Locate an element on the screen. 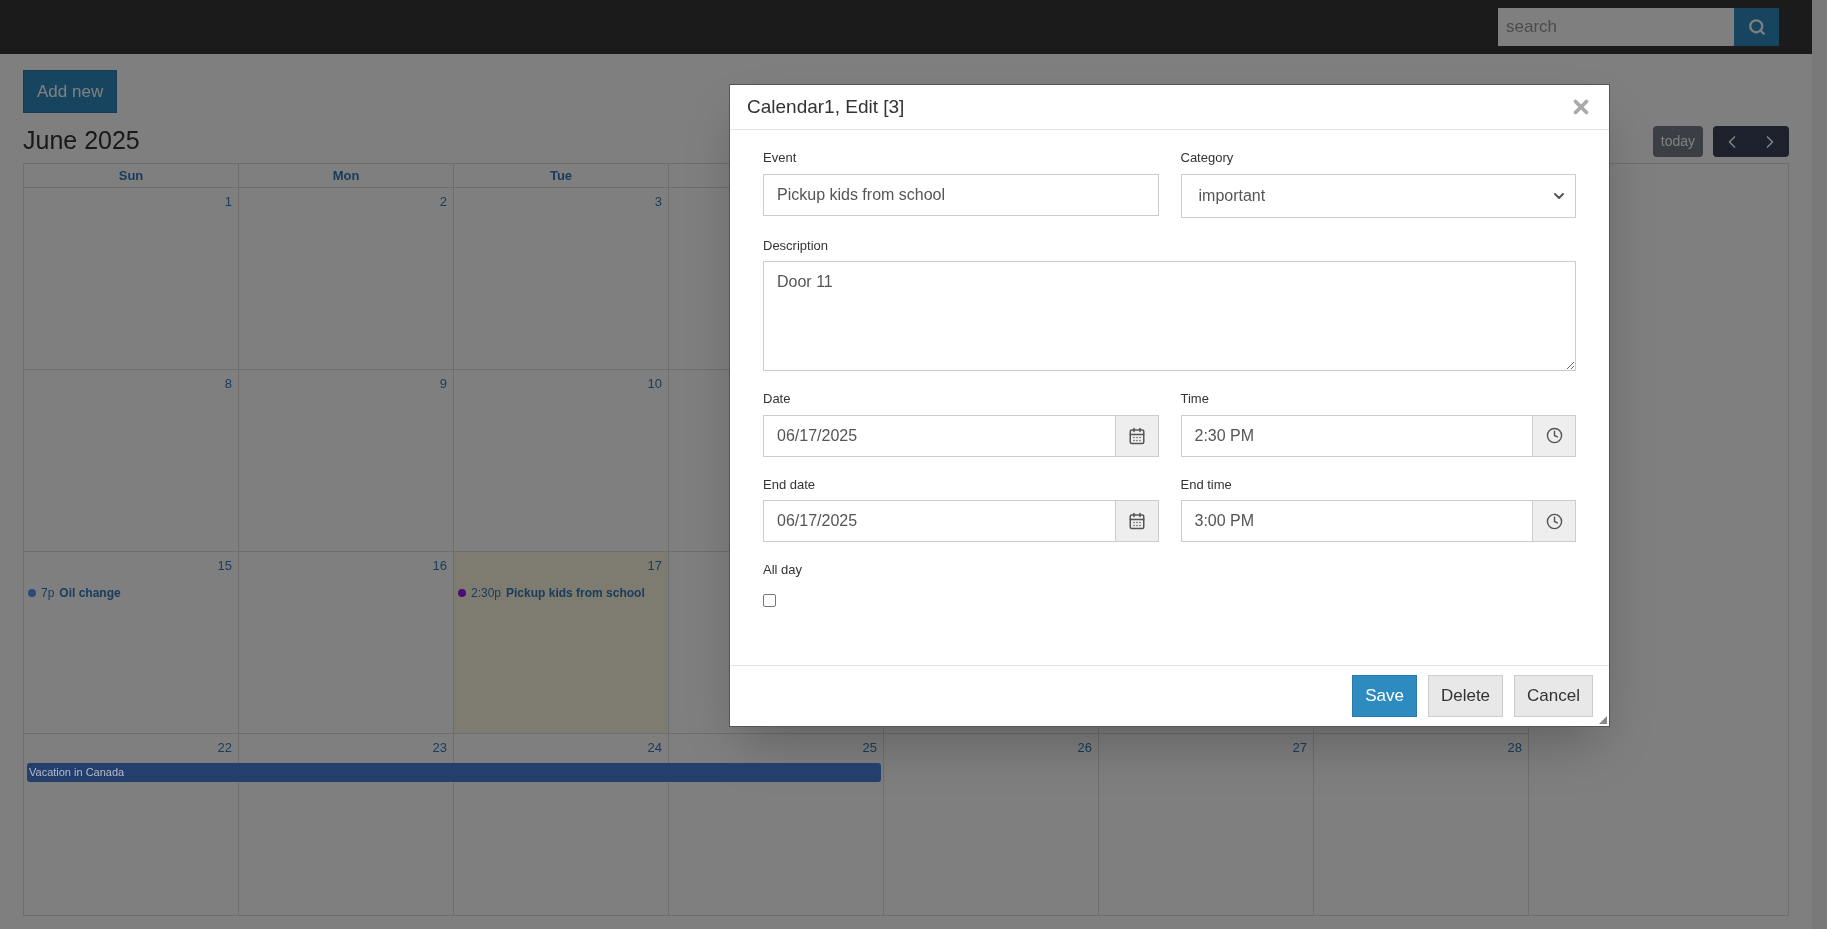  day-number: 8 is located at coordinates (228, 384).